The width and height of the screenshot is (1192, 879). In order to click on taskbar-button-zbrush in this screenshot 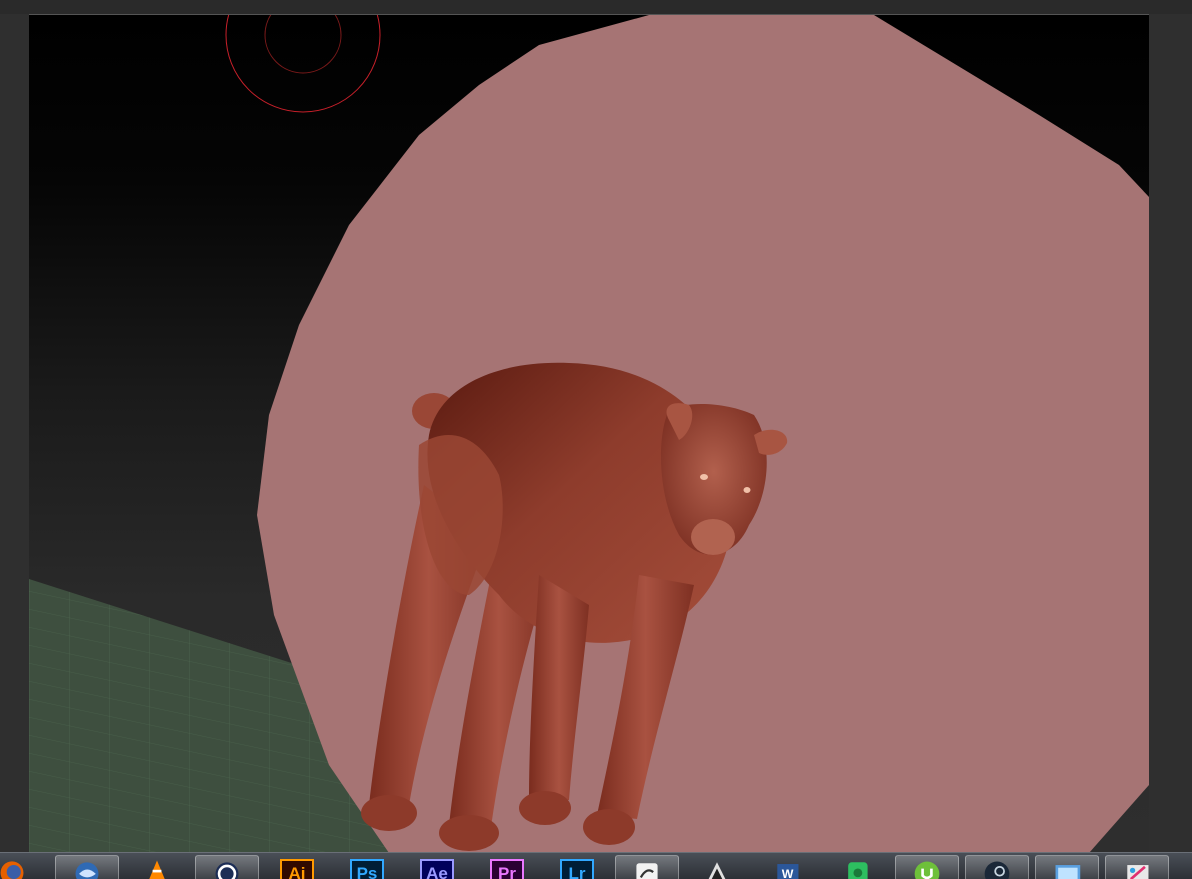, I will do `click(647, 867)`.